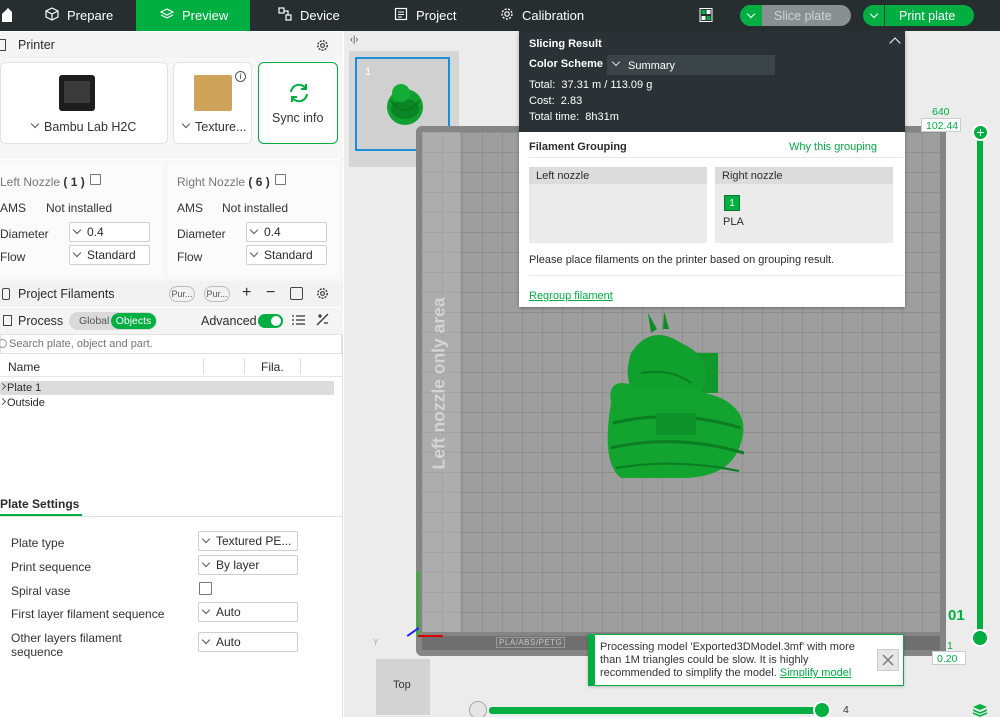  Describe the element at coordinates (270, 321) in the screenshot. I see `advanced-toggle` at that location.